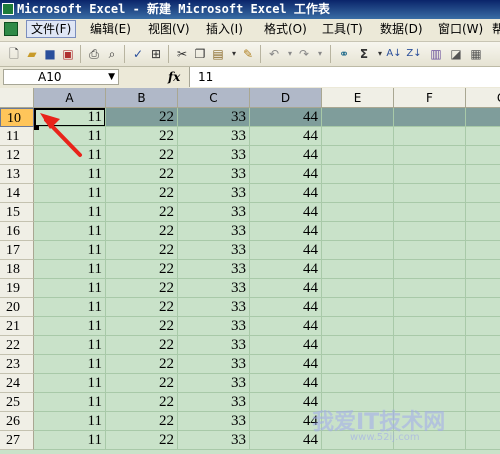 The width and height of the screenshot is (500, 454). Describe the element at coordinates (483, 326) in the screenshot. I see `cell-g21` at that location.